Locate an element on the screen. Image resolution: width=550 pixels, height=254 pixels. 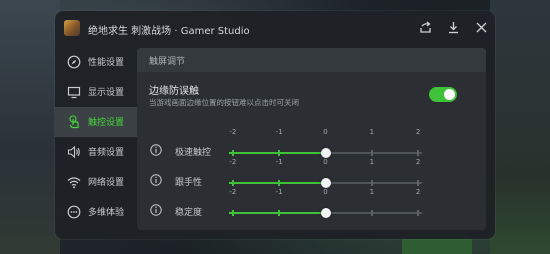
close-icon is located at coordinates (481, 27).